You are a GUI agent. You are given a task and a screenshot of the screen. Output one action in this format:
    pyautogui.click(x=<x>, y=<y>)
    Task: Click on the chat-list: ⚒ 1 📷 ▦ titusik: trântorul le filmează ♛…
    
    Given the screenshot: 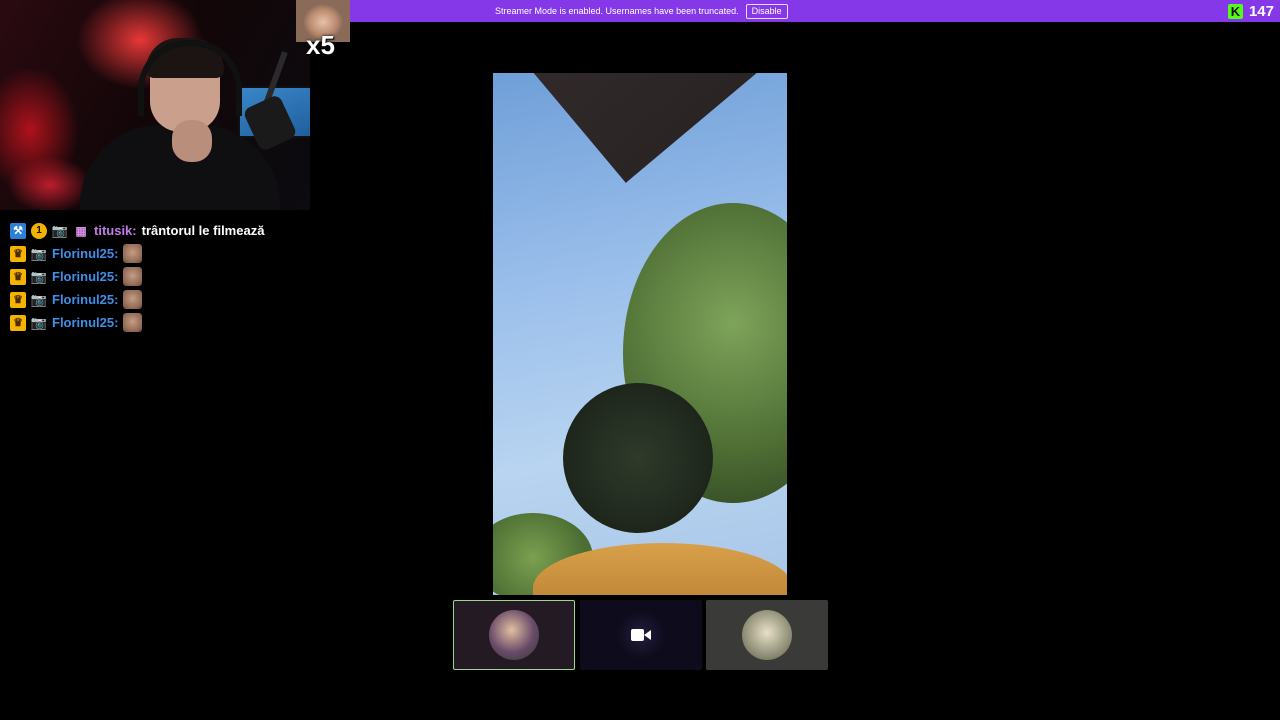 What is the action you would take?
    pyautogui.click(x=137, y=276)
    